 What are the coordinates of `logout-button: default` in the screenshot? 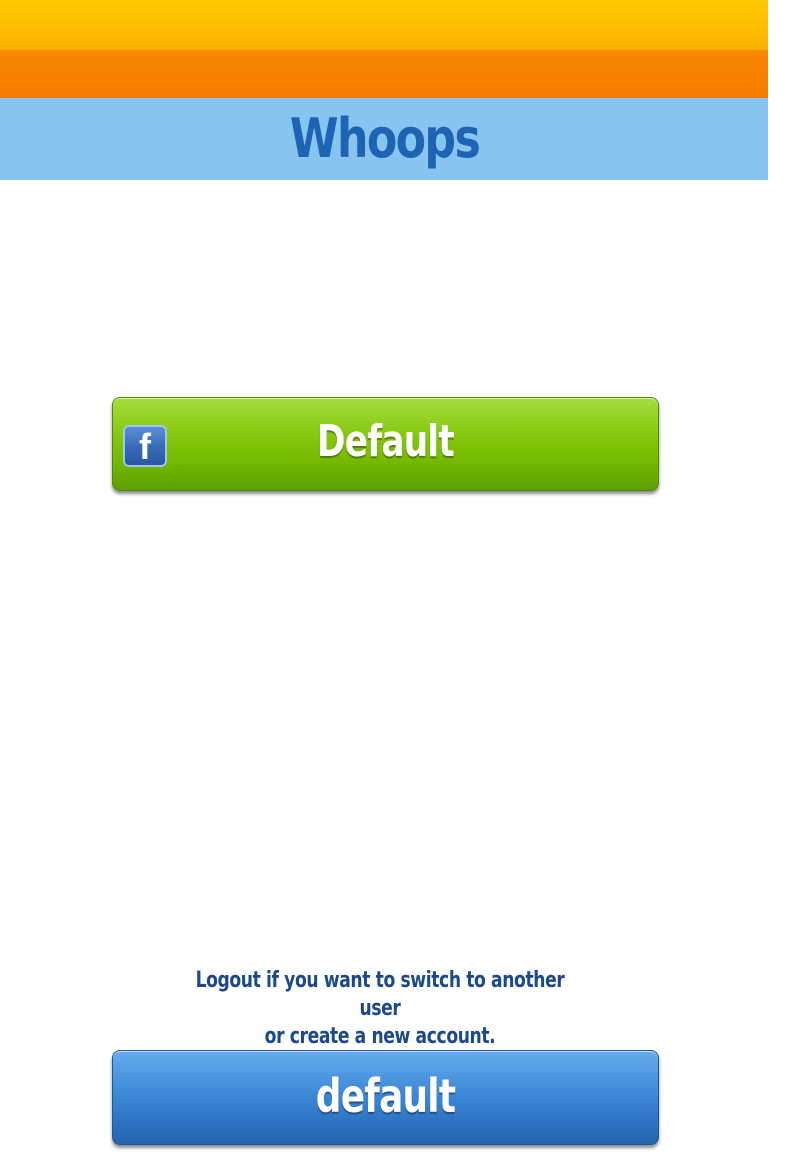 It's located at (385, 1097).